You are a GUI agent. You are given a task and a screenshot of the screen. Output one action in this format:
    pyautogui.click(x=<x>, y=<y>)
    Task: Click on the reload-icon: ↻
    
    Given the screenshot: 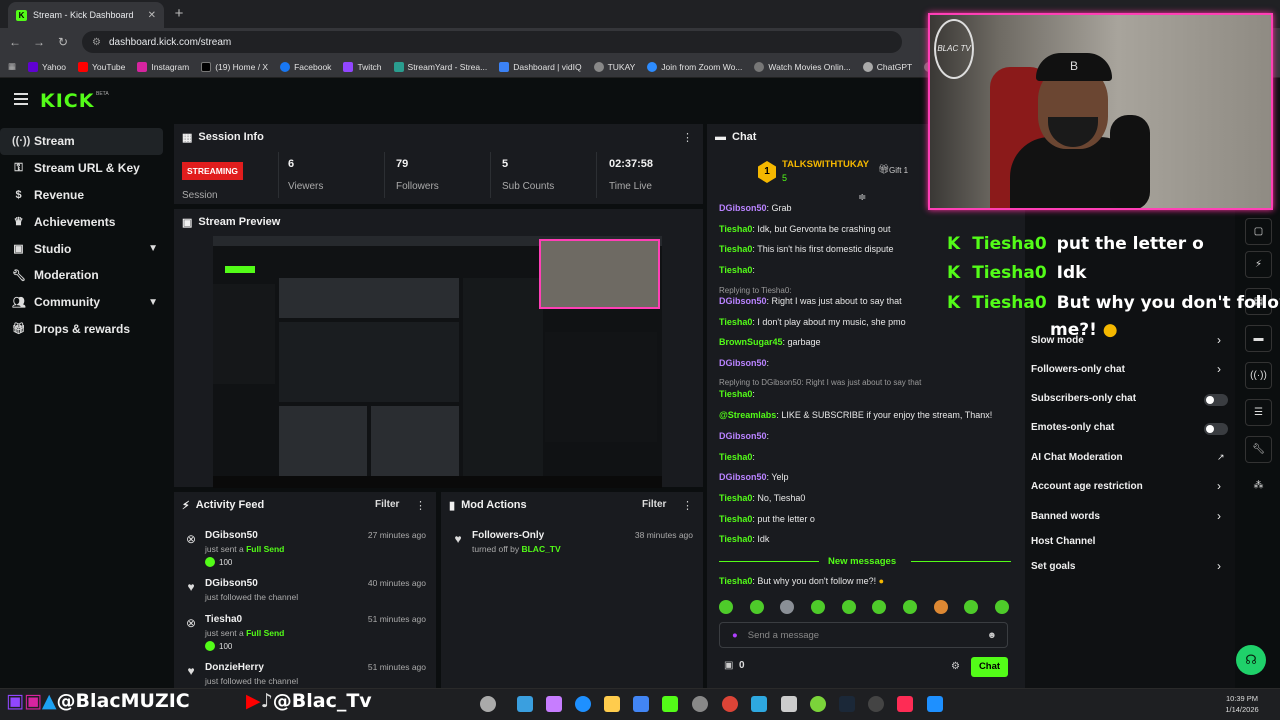 What is the action you would take?
    pyautogui.click(x=63, y=42)
    